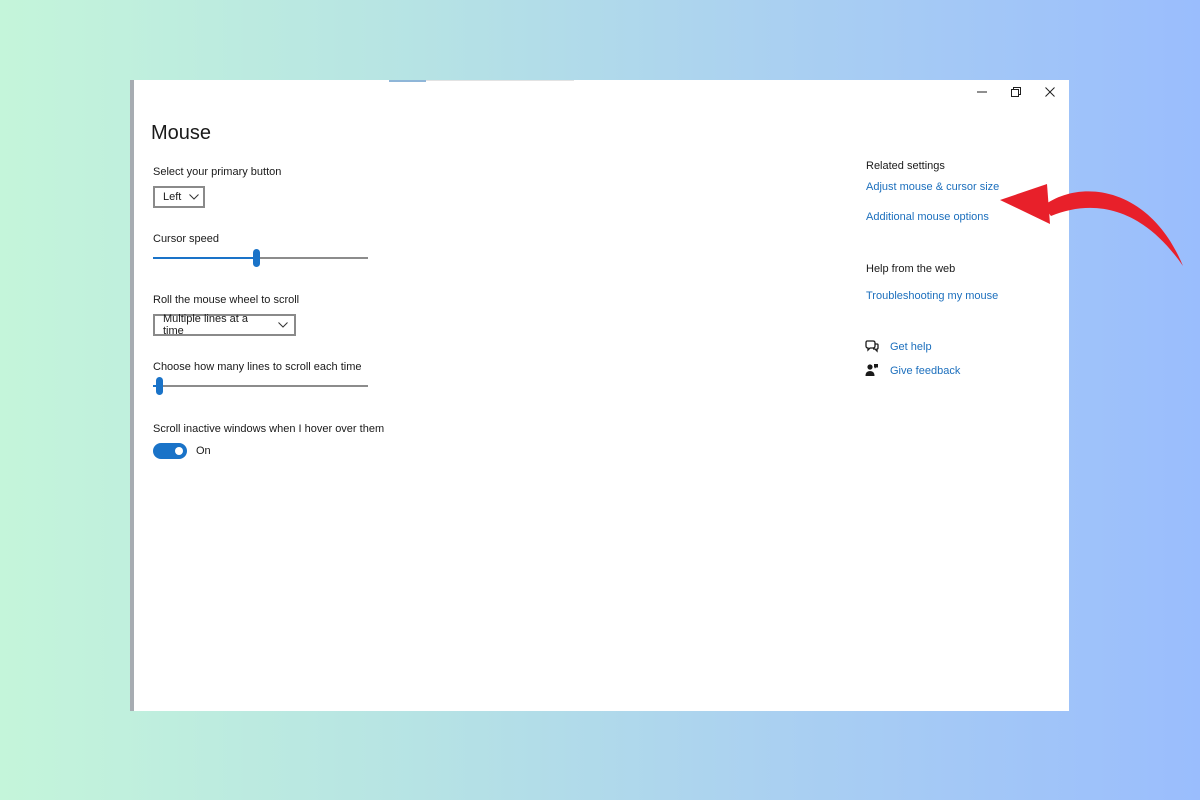  I want to click on primary-button-dropdown: Left, so click(179, 197).